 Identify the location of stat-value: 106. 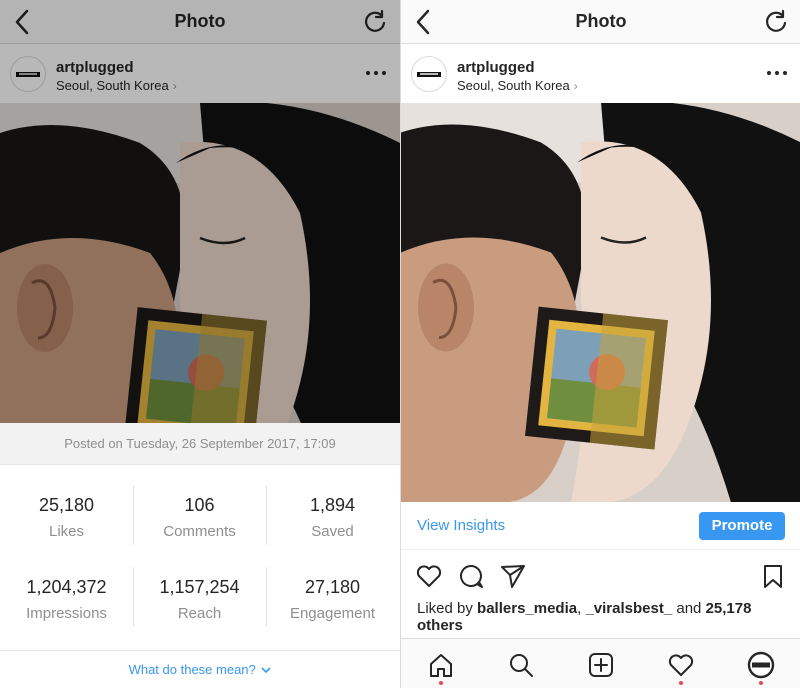
(199, 505).